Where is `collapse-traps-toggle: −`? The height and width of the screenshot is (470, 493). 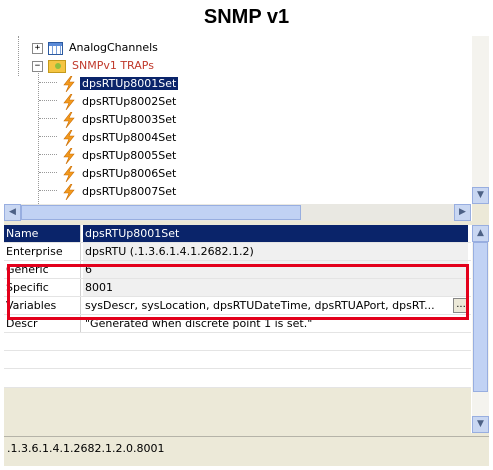 collapse-traps-toggle: − is located at coordinates (37, 66).